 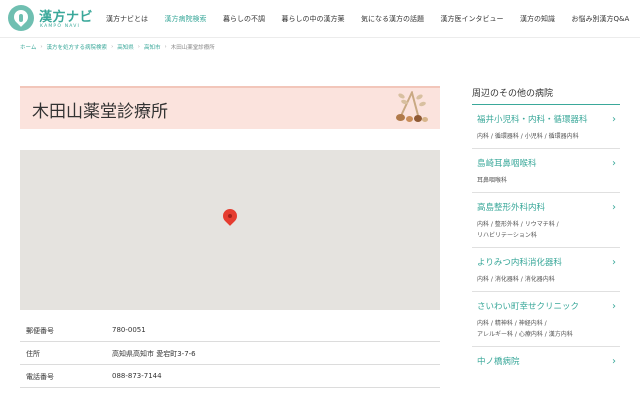 I want to click on hospital-name: 島崎耳鼻咽喉科, so click(x=548, y=164).